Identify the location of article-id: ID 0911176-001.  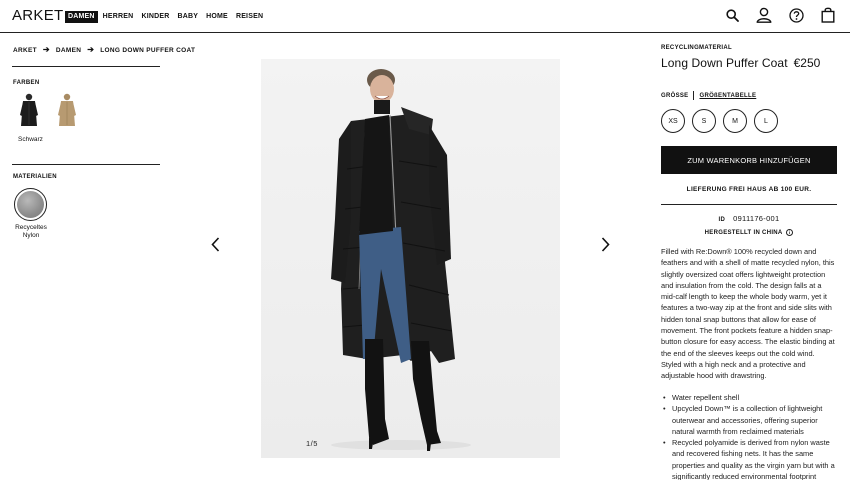
(749, 218).